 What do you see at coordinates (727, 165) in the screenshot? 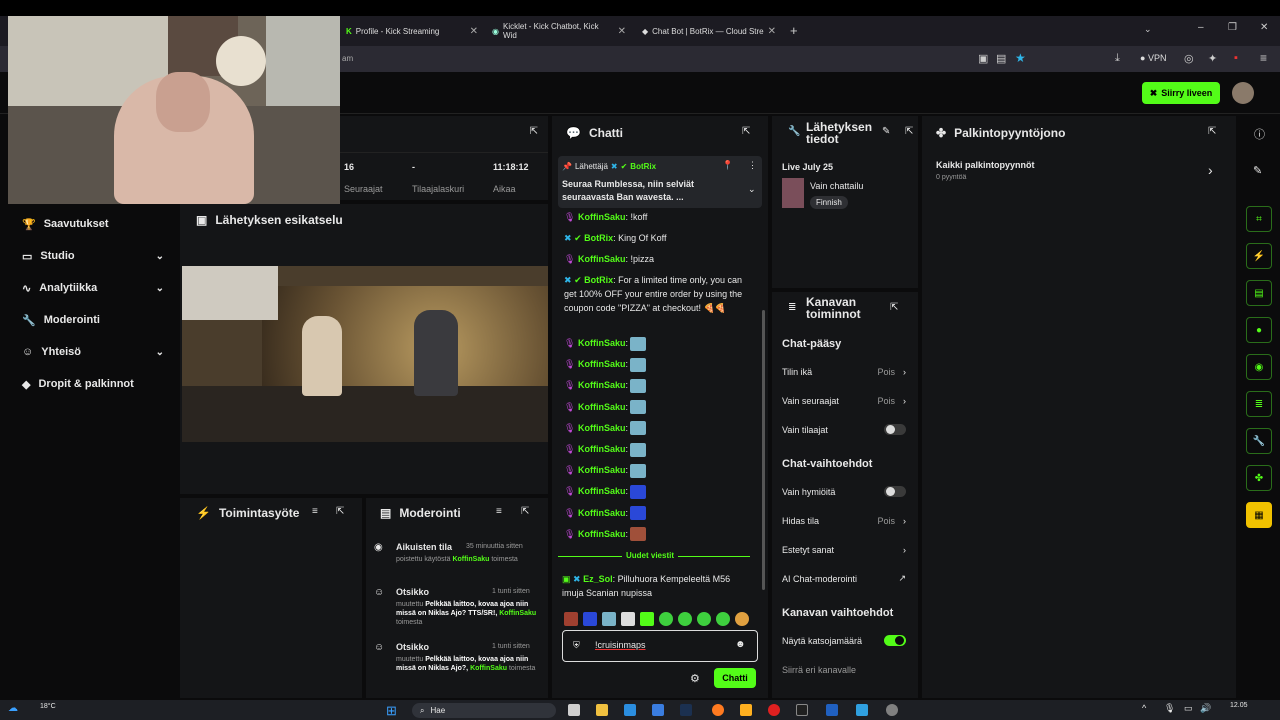
I see `pin-toggle-icon: 📍` at bounding box center [727, 165].